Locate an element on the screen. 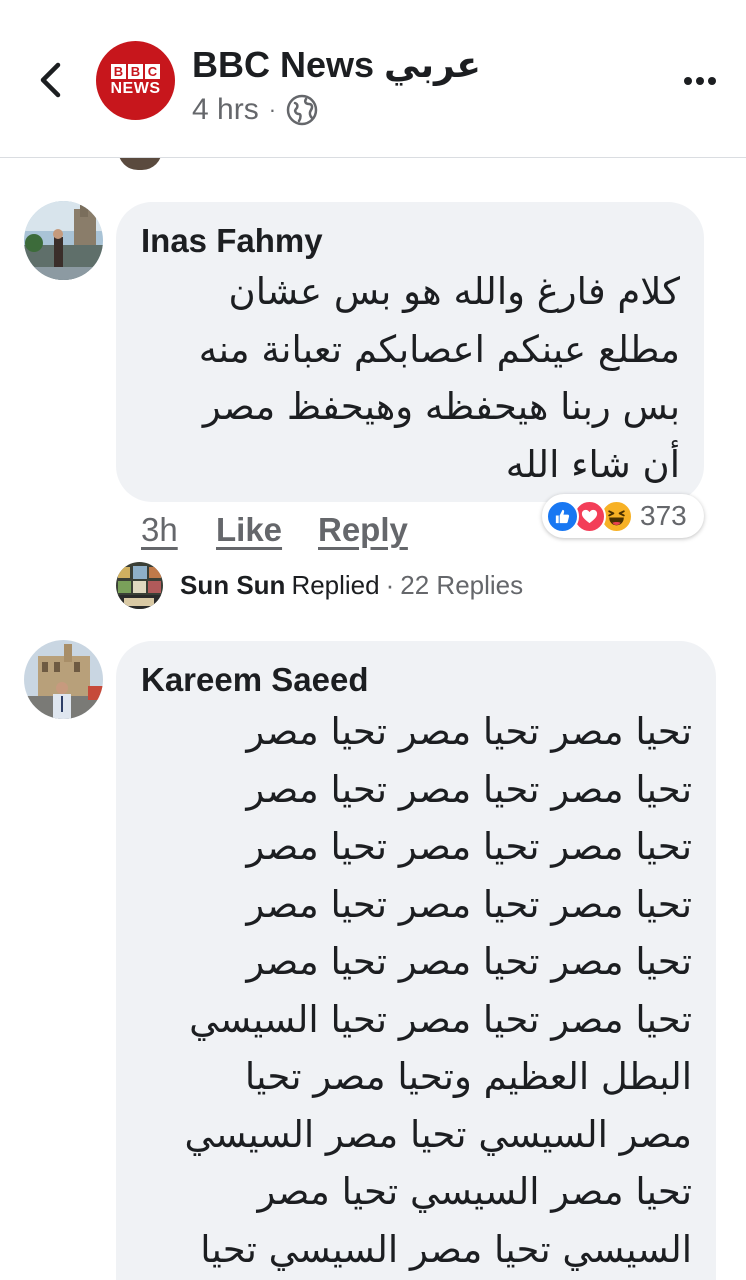 The height and width of the screenshot is (1280, 746). reply-author: Sun Sun is located at coordinates (233, 585).